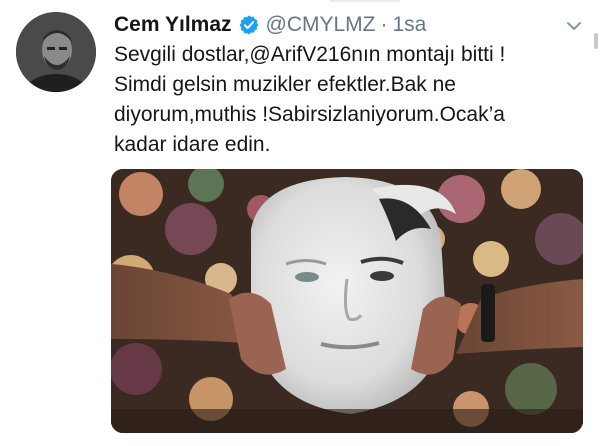 The image size is (600, 446). What do you see at coordinates (309, 114) in the screenshot?
I see `tweet-text-line: diyorum,muthis !Sabirsizlaniyorum.Ocak’a` at bounding box center [309, 114].